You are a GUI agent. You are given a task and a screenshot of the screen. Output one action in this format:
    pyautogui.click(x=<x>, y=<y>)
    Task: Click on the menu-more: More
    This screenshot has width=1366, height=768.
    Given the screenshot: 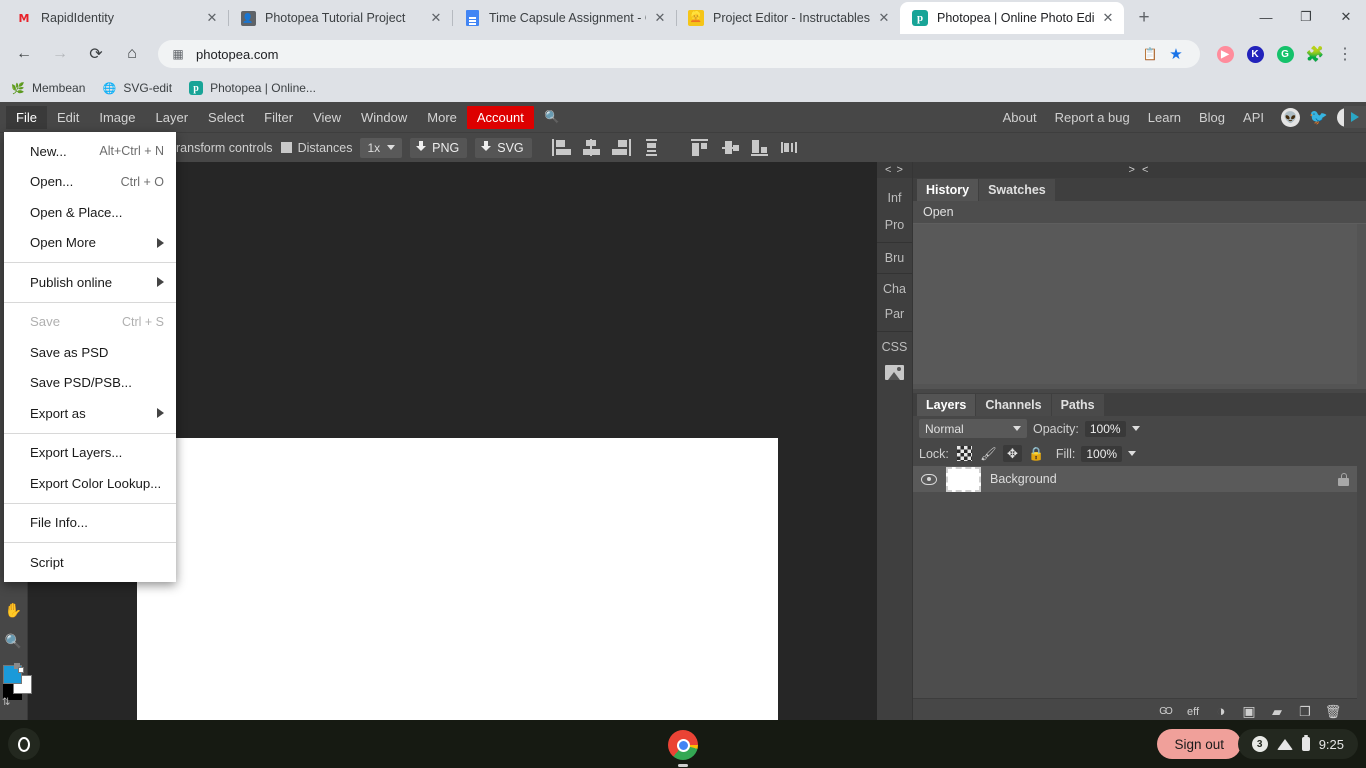 What is the action you would take?
    pyautogui.click(x=442, y=117)
    